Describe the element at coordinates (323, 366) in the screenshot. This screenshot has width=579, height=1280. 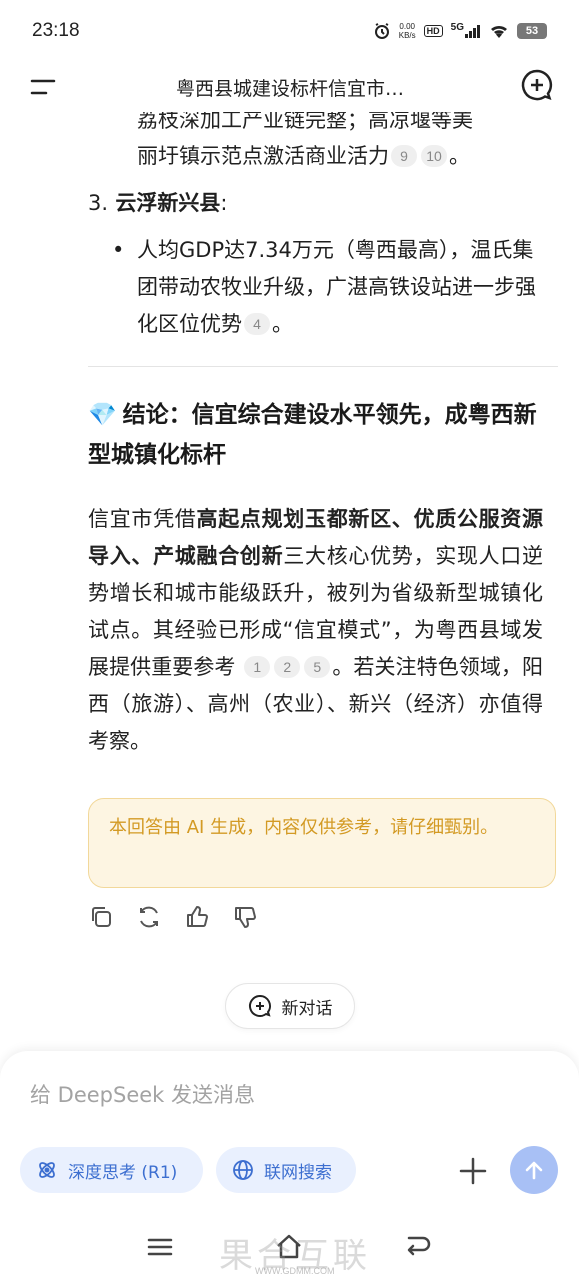
I see `section-divider` at that location.